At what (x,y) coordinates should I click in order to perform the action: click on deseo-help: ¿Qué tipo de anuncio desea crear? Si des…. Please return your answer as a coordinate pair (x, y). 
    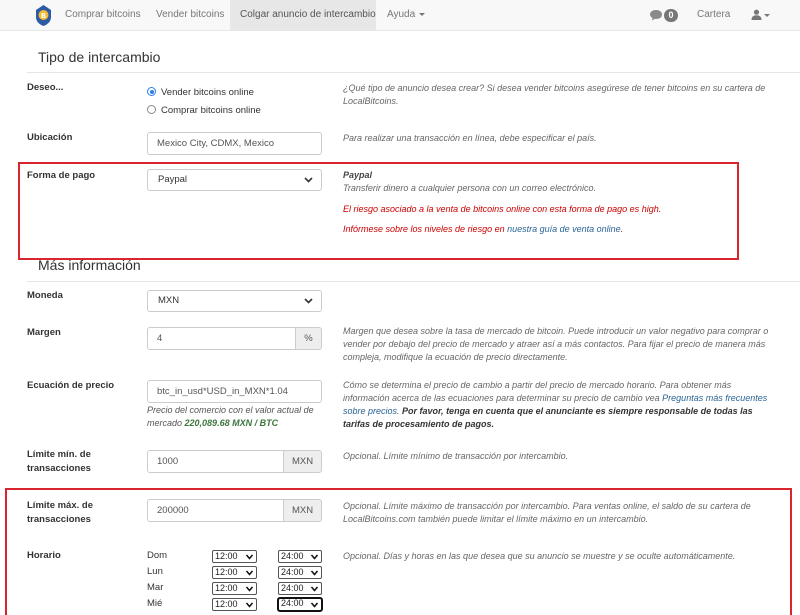
    Looking at the image, I should click on (554, 94).